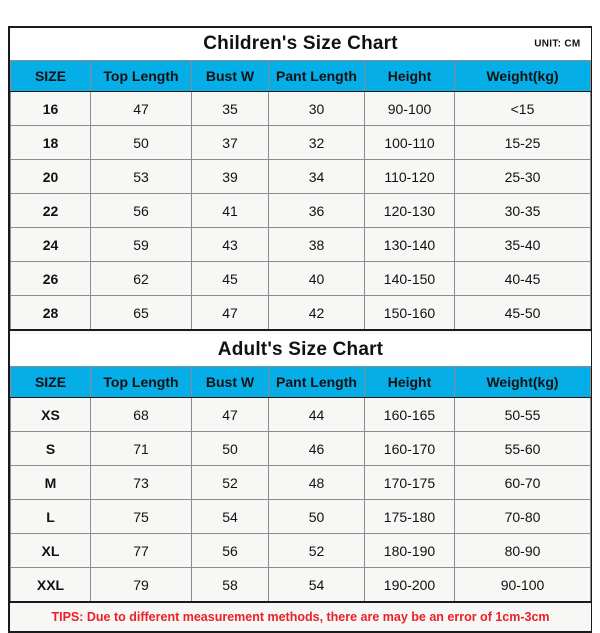 Image resolution: width=600 pixels, height=633 pixels. What do you see at coordinates (316, 278) in the screenshot?
I see `measurement-cell: 40` at bounding box center [316, 278].